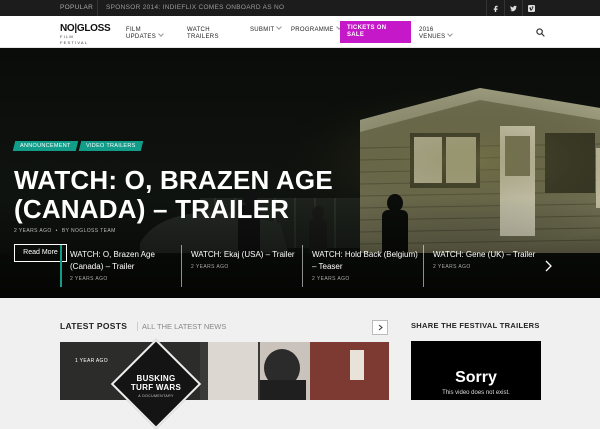  I want to click on video-error-message: This video does not exist., so click(476, 393).